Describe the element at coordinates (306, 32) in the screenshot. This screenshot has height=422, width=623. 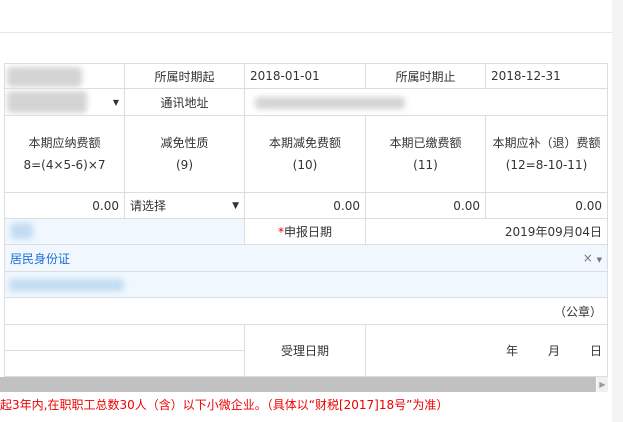
I see `divider` at that location.